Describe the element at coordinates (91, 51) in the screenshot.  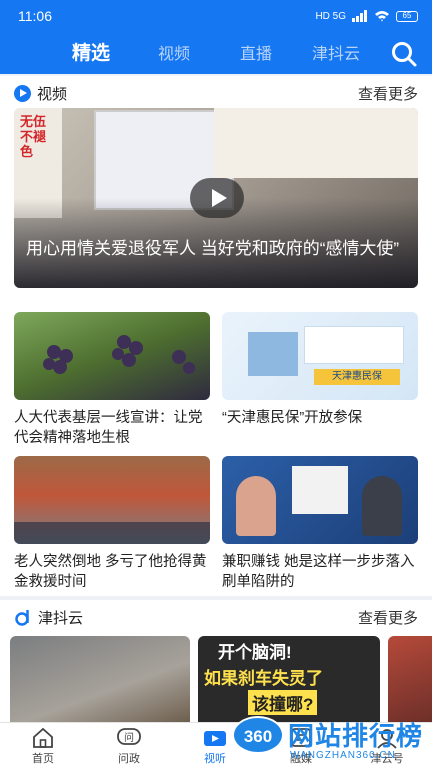
I see `tab-selected: 精选` at that location.